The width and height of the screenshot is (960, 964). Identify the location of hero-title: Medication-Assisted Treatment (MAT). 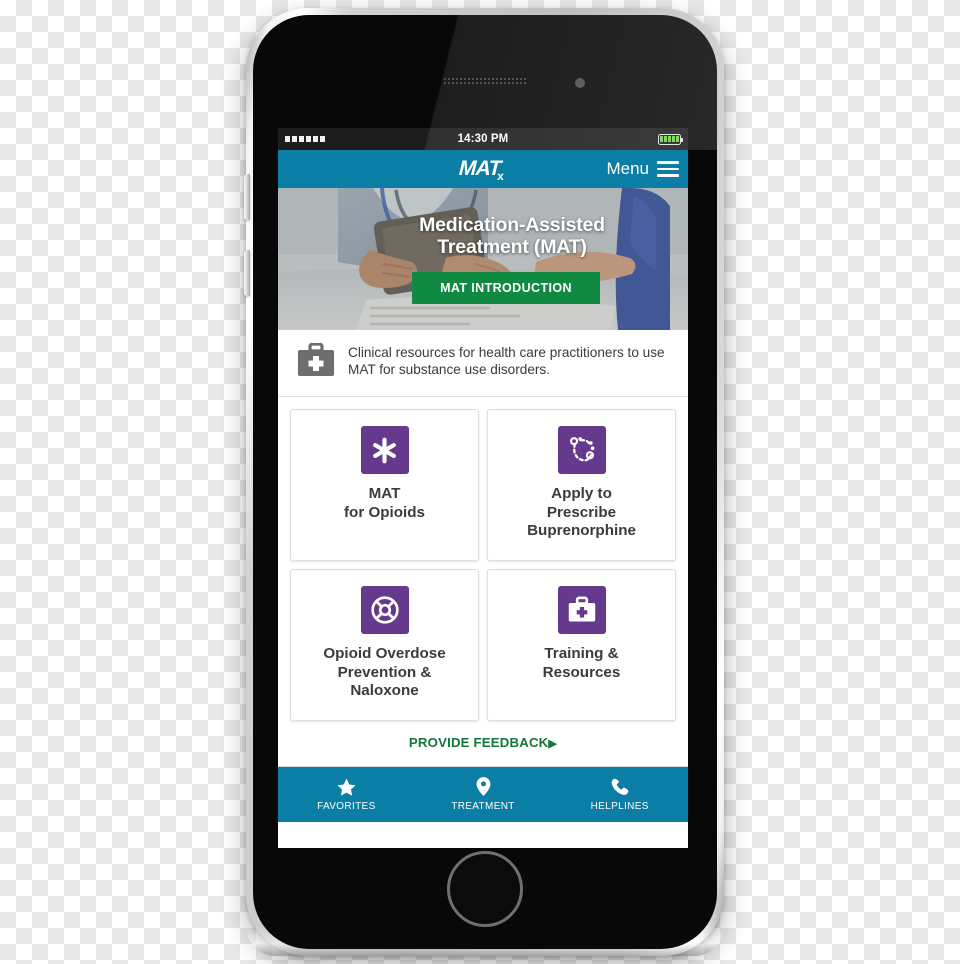
(512, 236).